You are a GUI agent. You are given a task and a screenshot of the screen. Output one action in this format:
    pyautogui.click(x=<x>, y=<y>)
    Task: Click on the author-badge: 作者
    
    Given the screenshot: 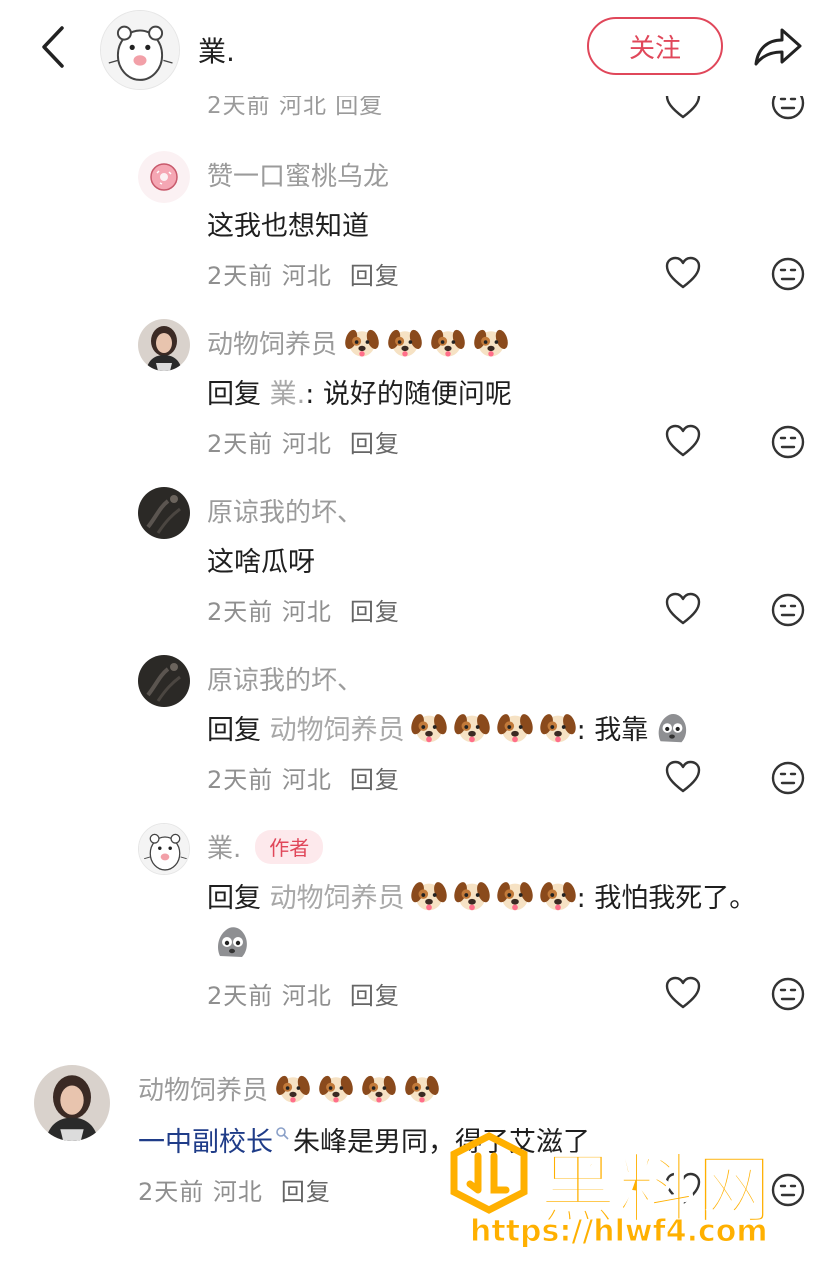 What is the action you would take?
    pyautogui.click(x=289, y=846)
    